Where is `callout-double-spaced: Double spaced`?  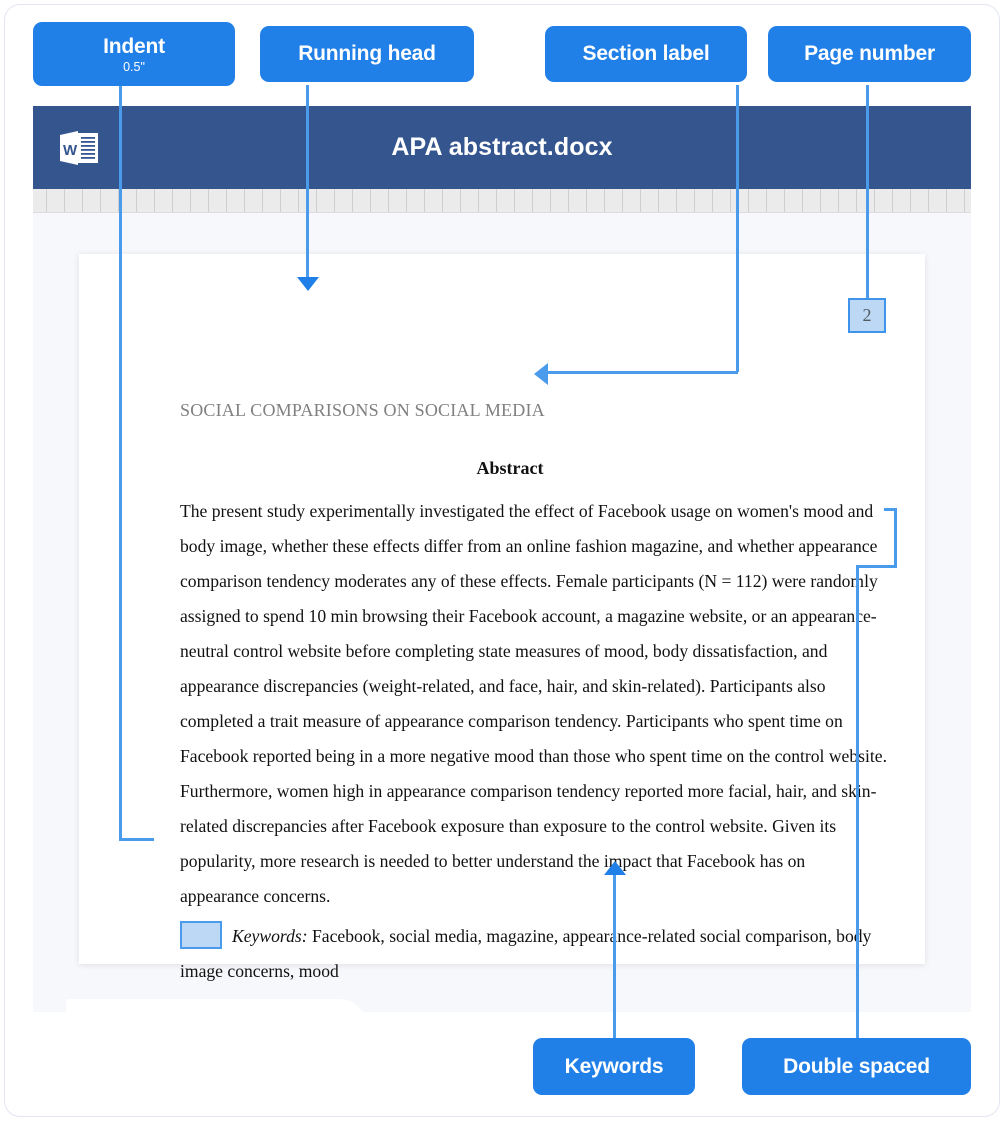
callout-double-spaced: Double spaced is located at coordinates (856, 1066).